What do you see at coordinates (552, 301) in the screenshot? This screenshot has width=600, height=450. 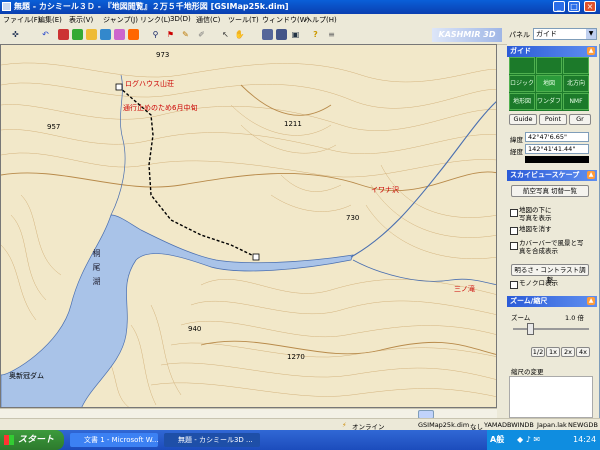 I see `zoom-header: ズーム/縮尺 ▲` at bounding box center [552, 301].